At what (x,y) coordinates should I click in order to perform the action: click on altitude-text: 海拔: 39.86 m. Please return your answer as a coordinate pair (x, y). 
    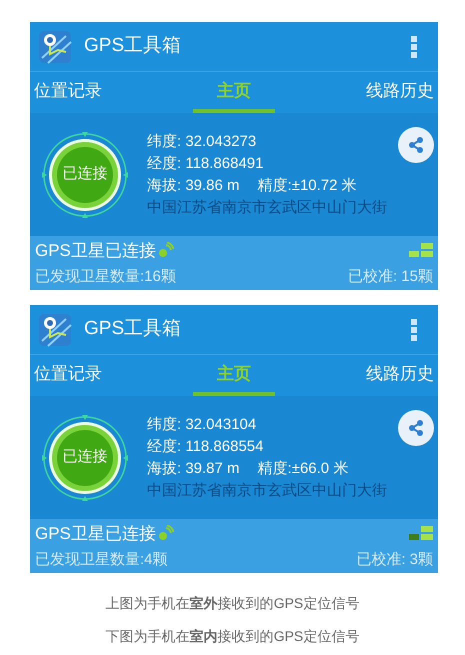
    Looking at the image, I should click on (193, 186).